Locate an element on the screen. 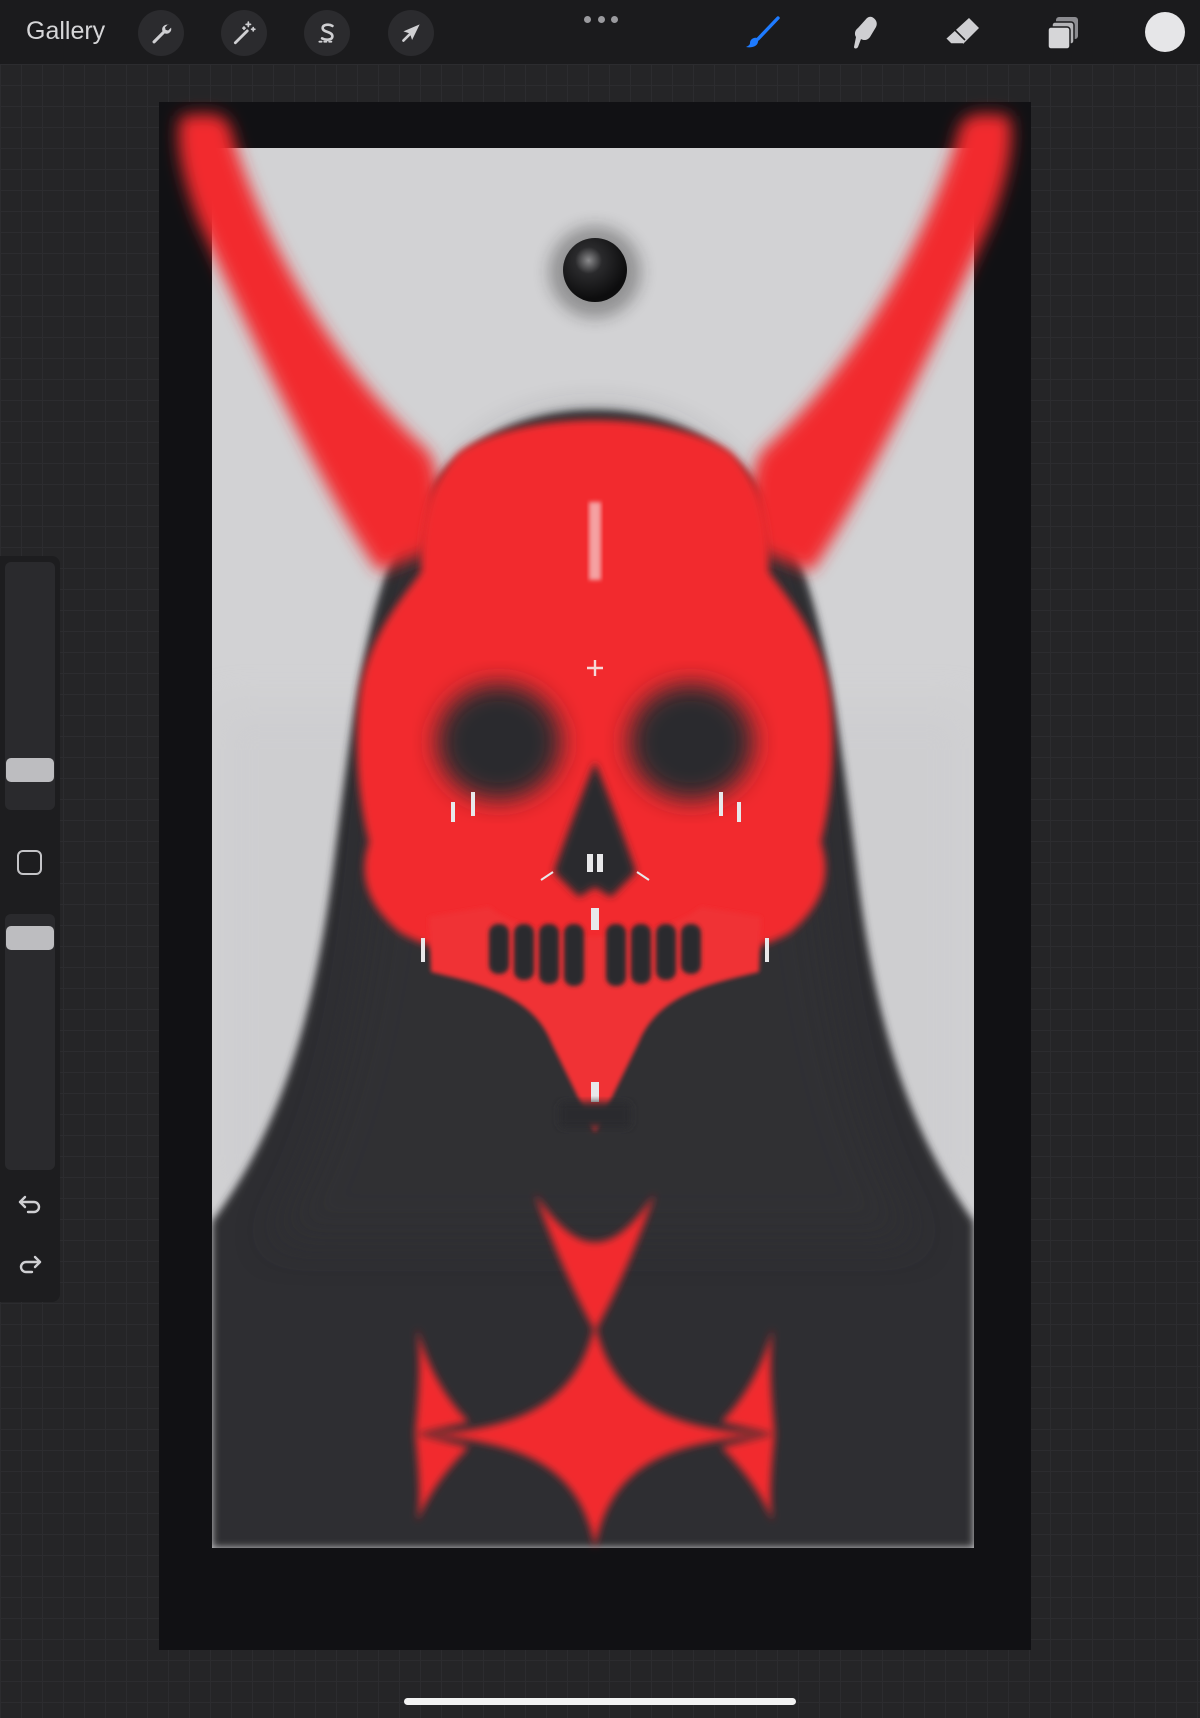 Image resolution: width=1200 pixels, height=1718 pixels. magic-wand-icon is located at coordinates (244, 33).